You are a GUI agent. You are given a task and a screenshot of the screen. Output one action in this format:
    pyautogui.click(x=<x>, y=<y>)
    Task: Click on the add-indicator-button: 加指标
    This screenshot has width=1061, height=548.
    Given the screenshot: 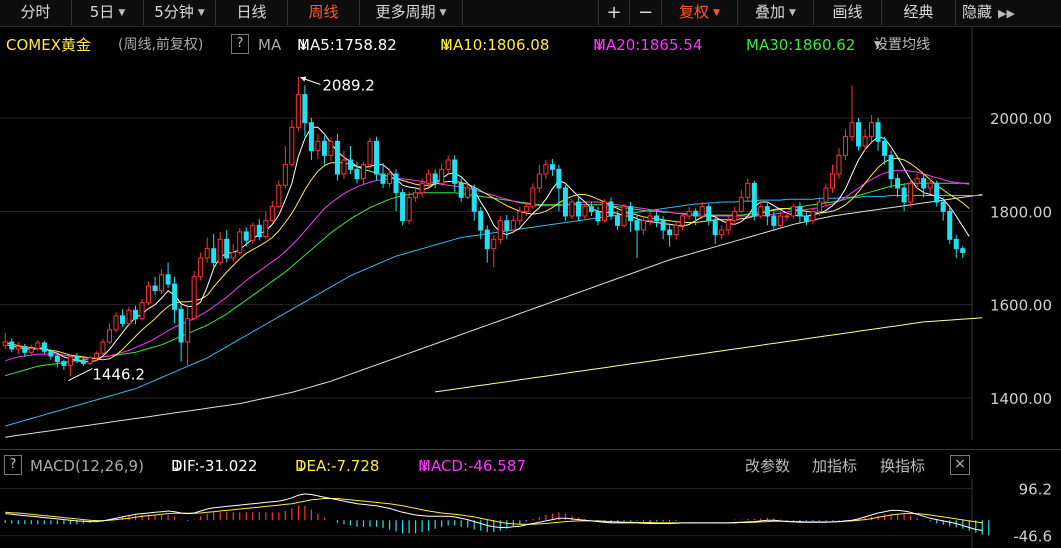 What is the action you would take?
    pyautogui.click(x=834, y=466)
    